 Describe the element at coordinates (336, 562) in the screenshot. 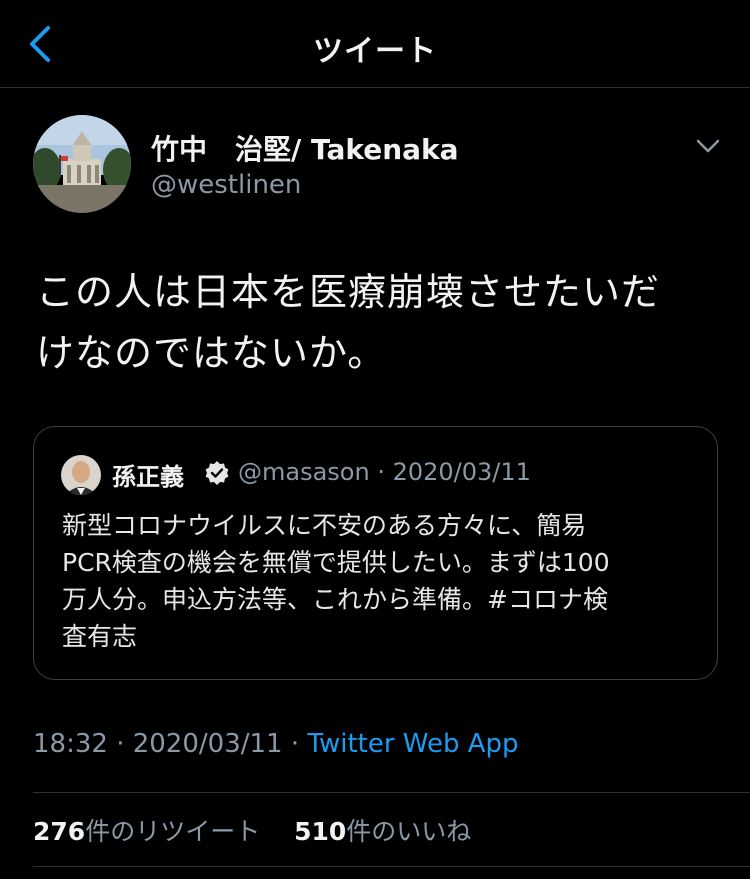

I see `quoted-text-line: PCR検査の機会を無償で提供したい。まずは100` at that location.